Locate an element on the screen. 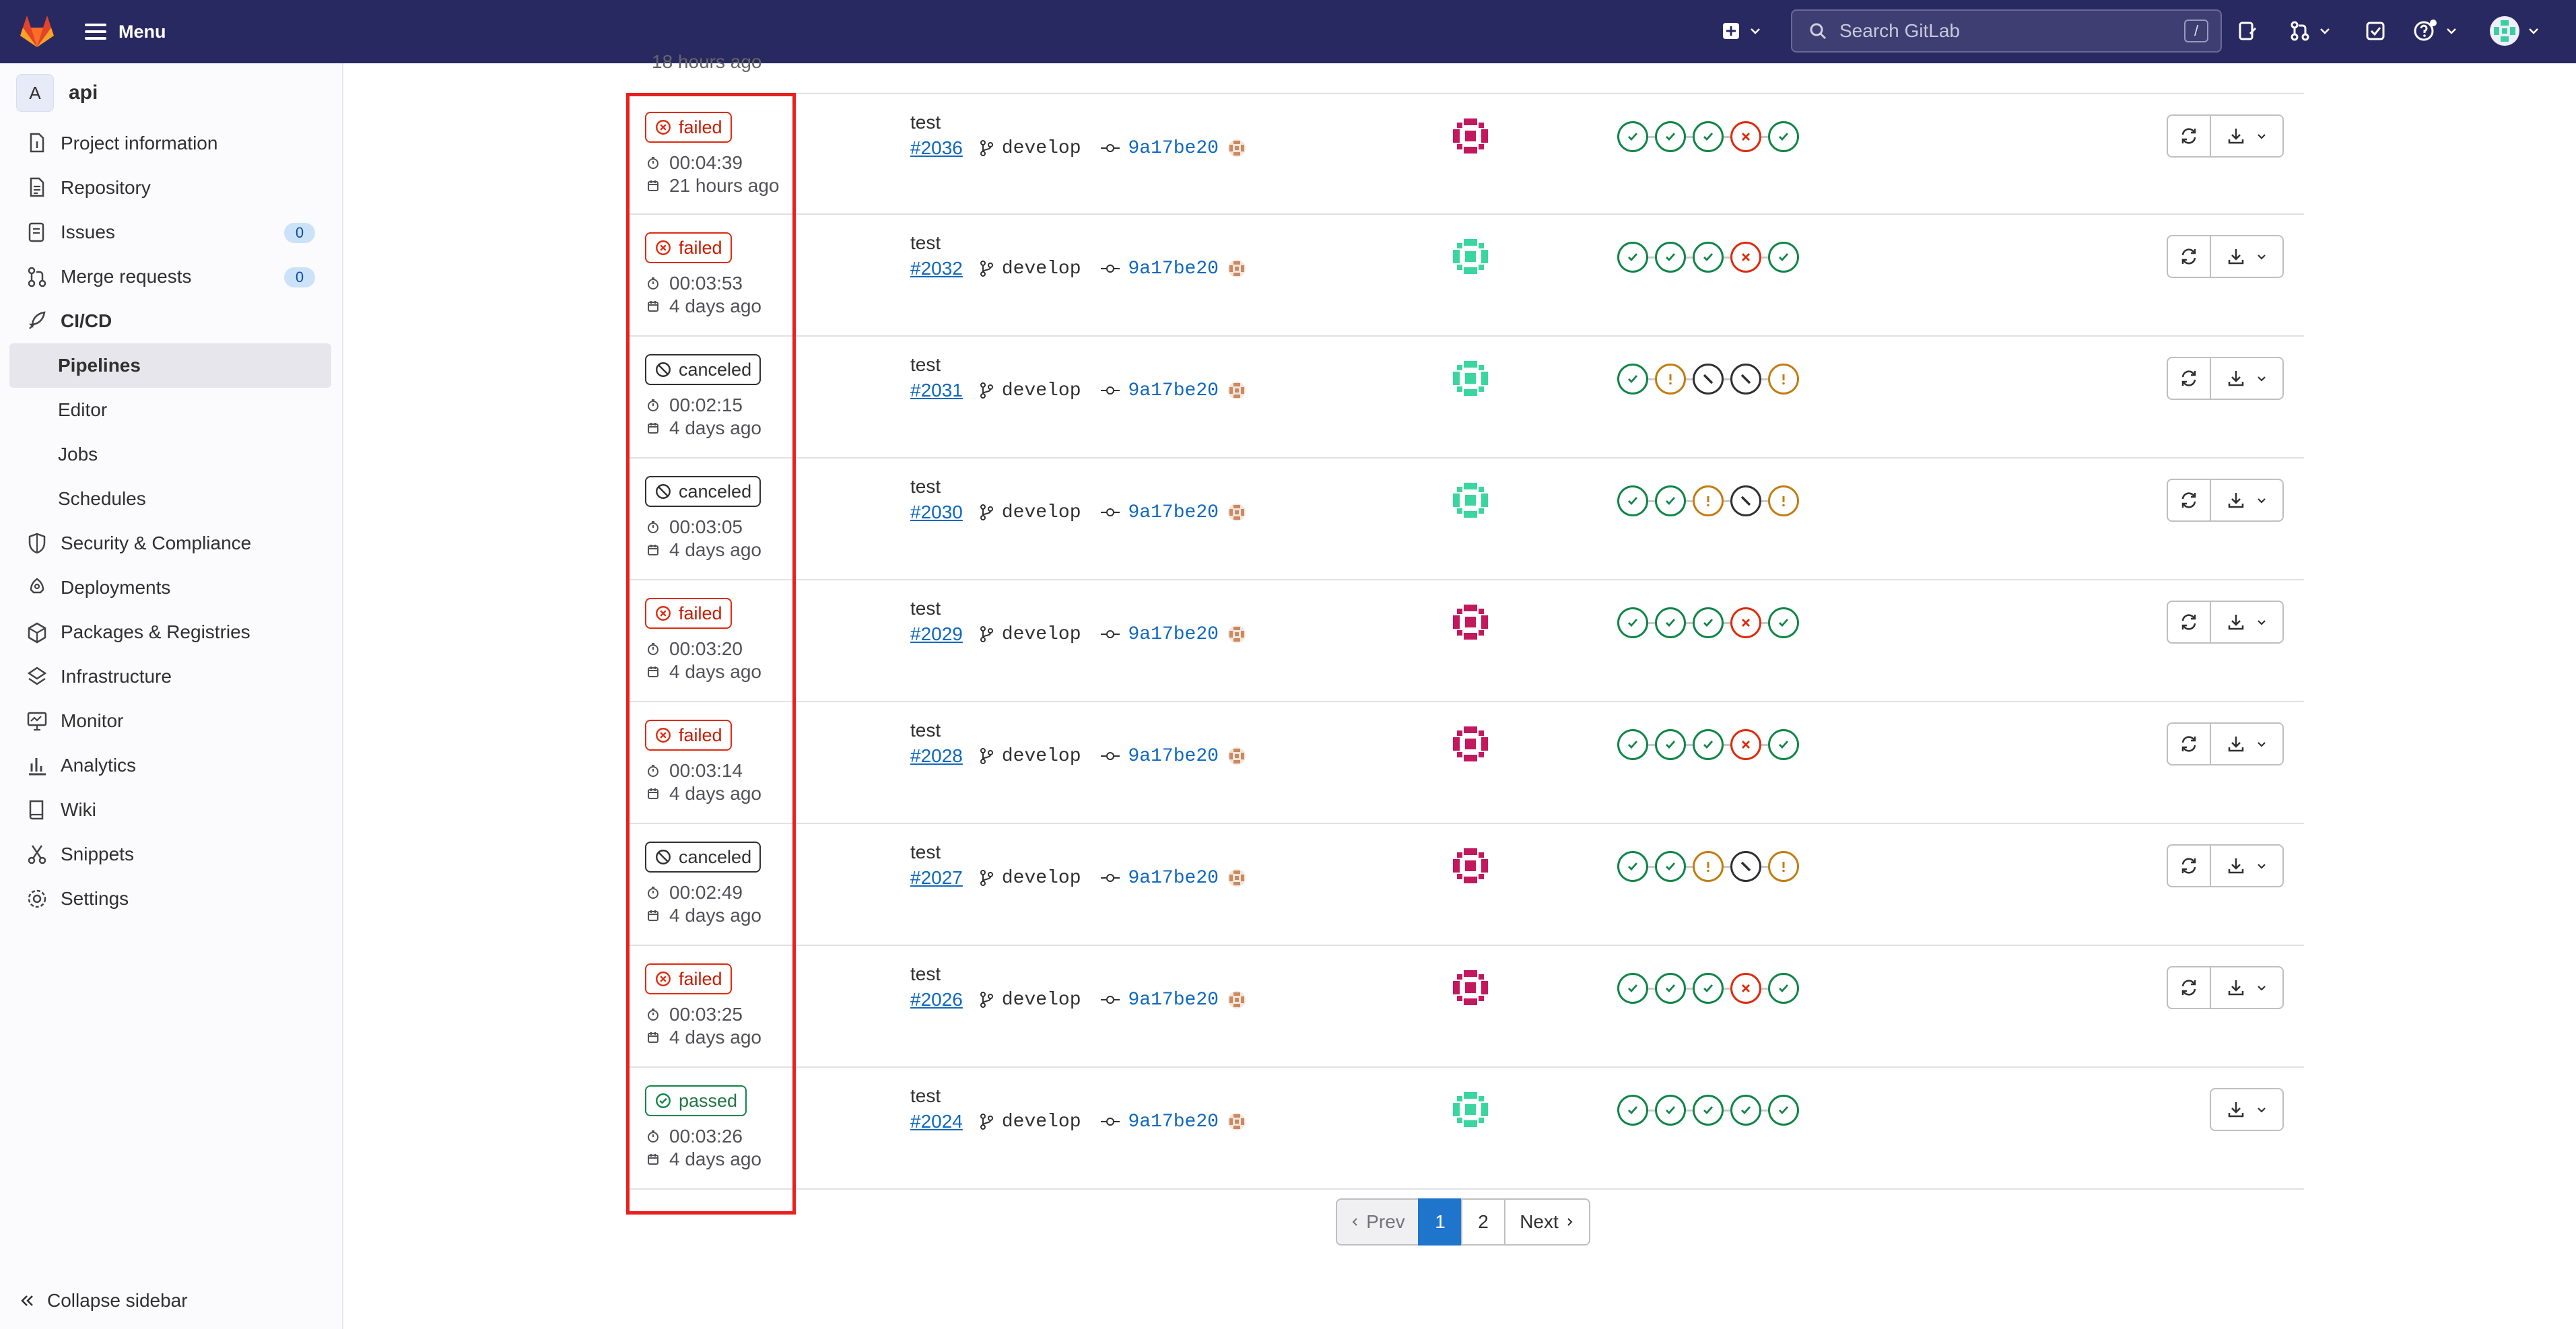 Image resolution: width=2576 pixels, height=1329 pixels. sidebar-item-infrastructure: Infrastructure is located at coordinates (170, 676).